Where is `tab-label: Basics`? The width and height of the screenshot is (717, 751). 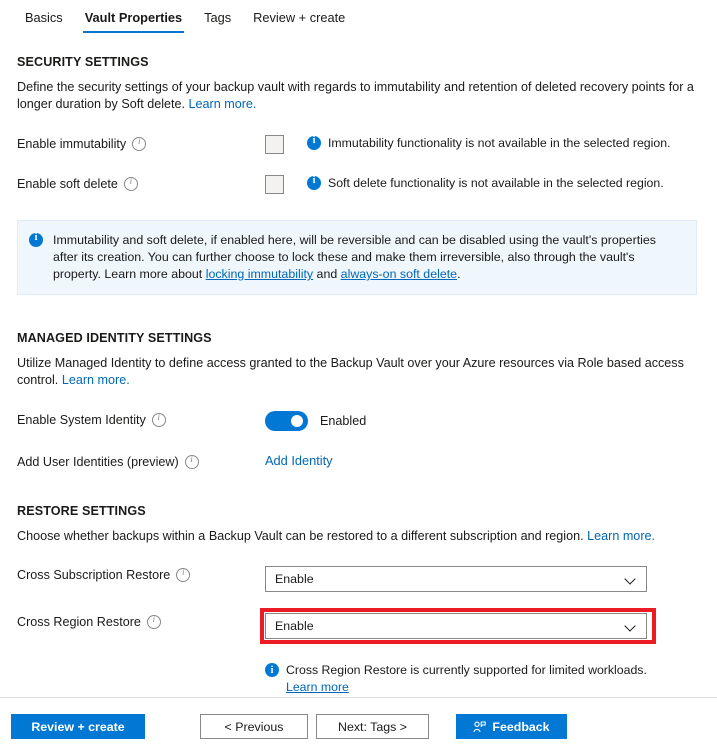
tab-label: Basics is located at coordinates (44, 17).